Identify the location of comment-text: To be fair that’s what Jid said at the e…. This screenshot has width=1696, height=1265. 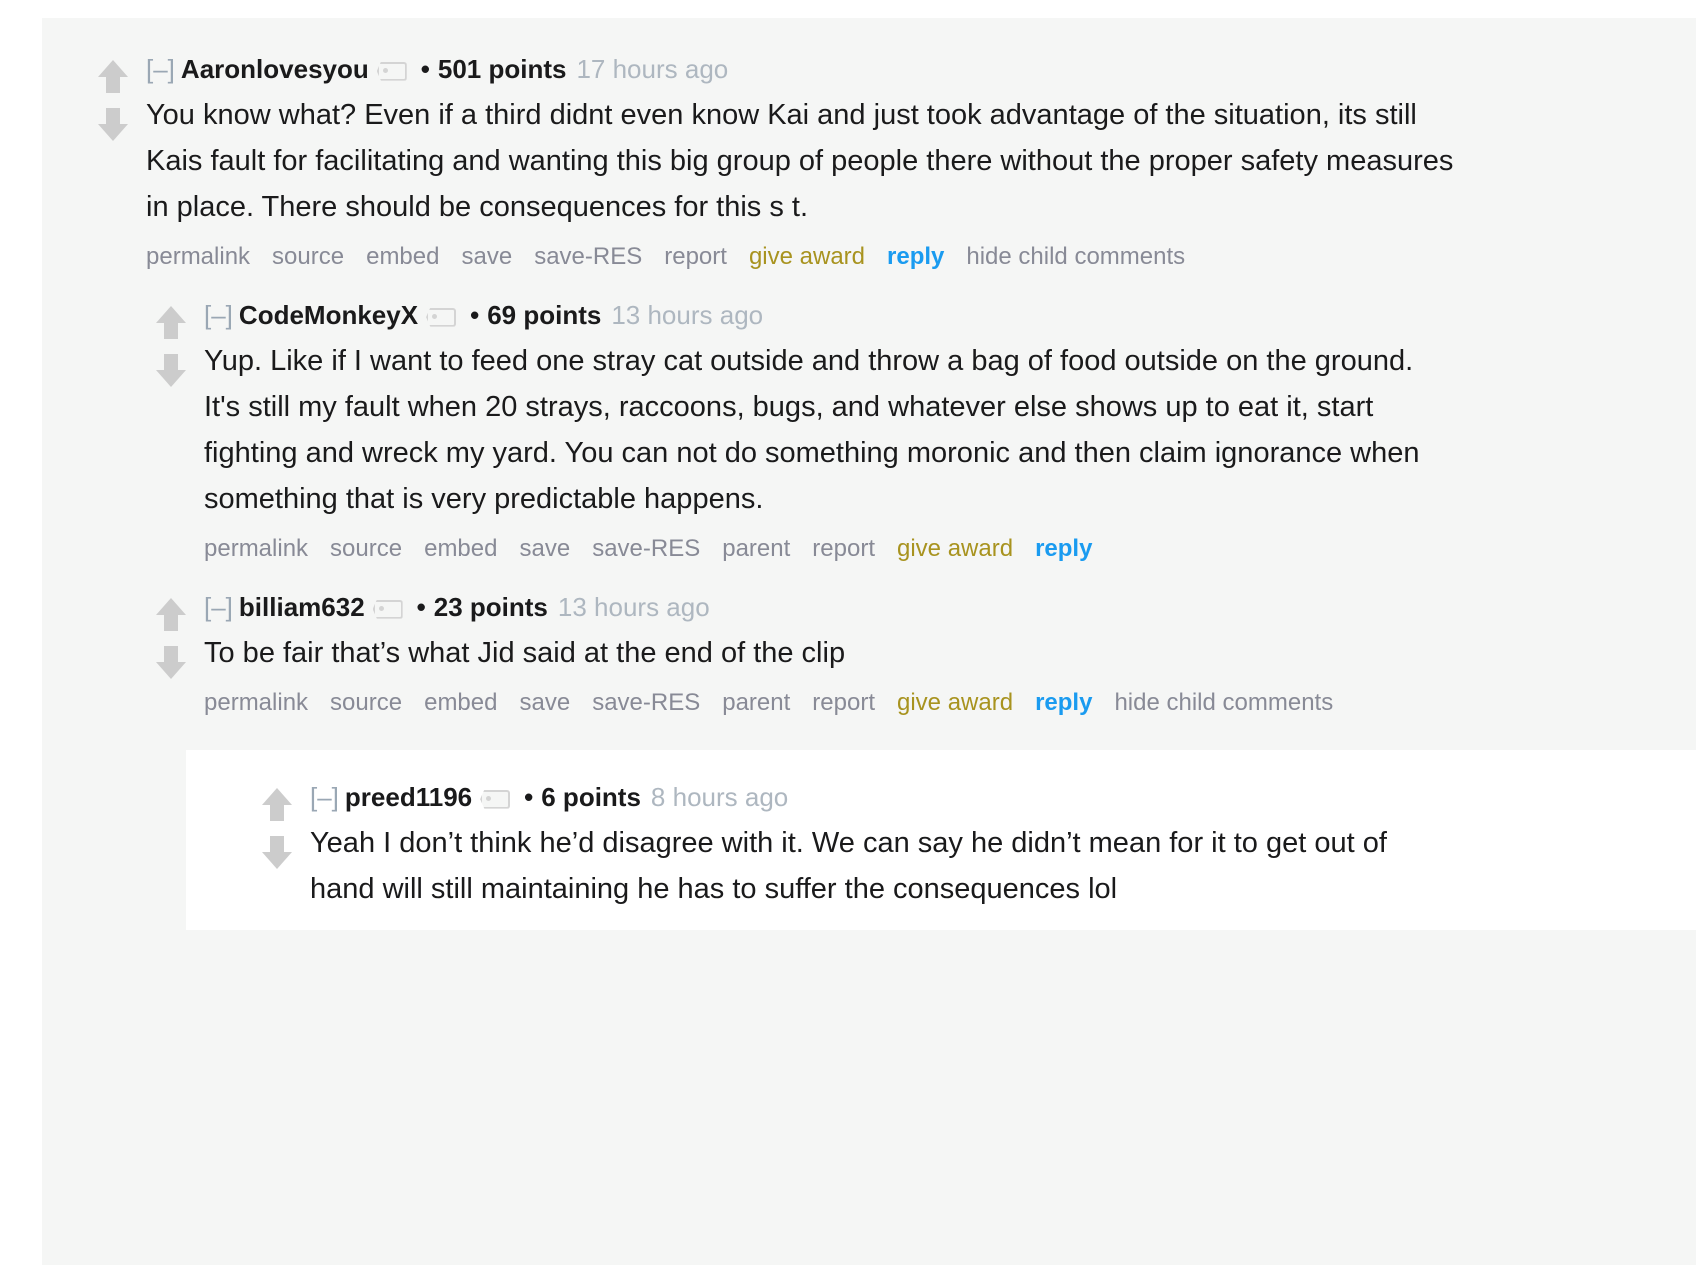
(525, 653).